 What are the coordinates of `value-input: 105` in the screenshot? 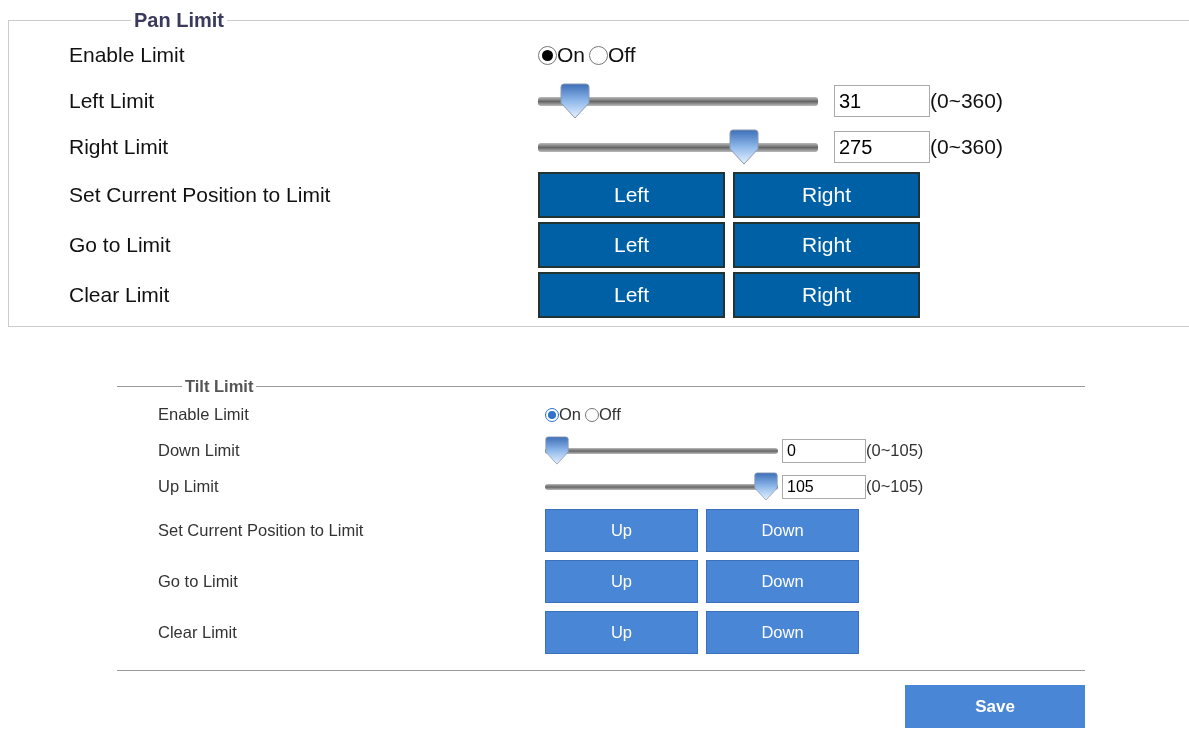 It's located at (824, 486).